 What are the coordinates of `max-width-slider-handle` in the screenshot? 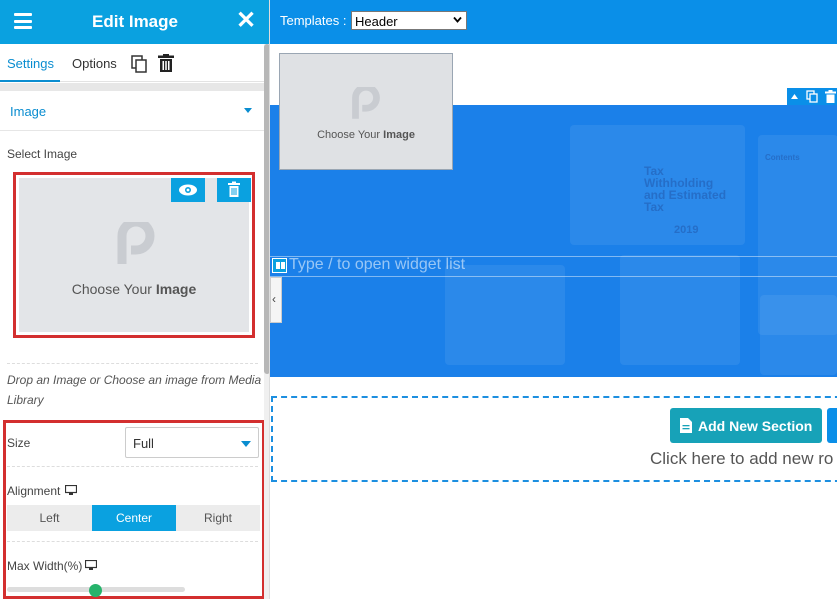 It's located at (95, 590).